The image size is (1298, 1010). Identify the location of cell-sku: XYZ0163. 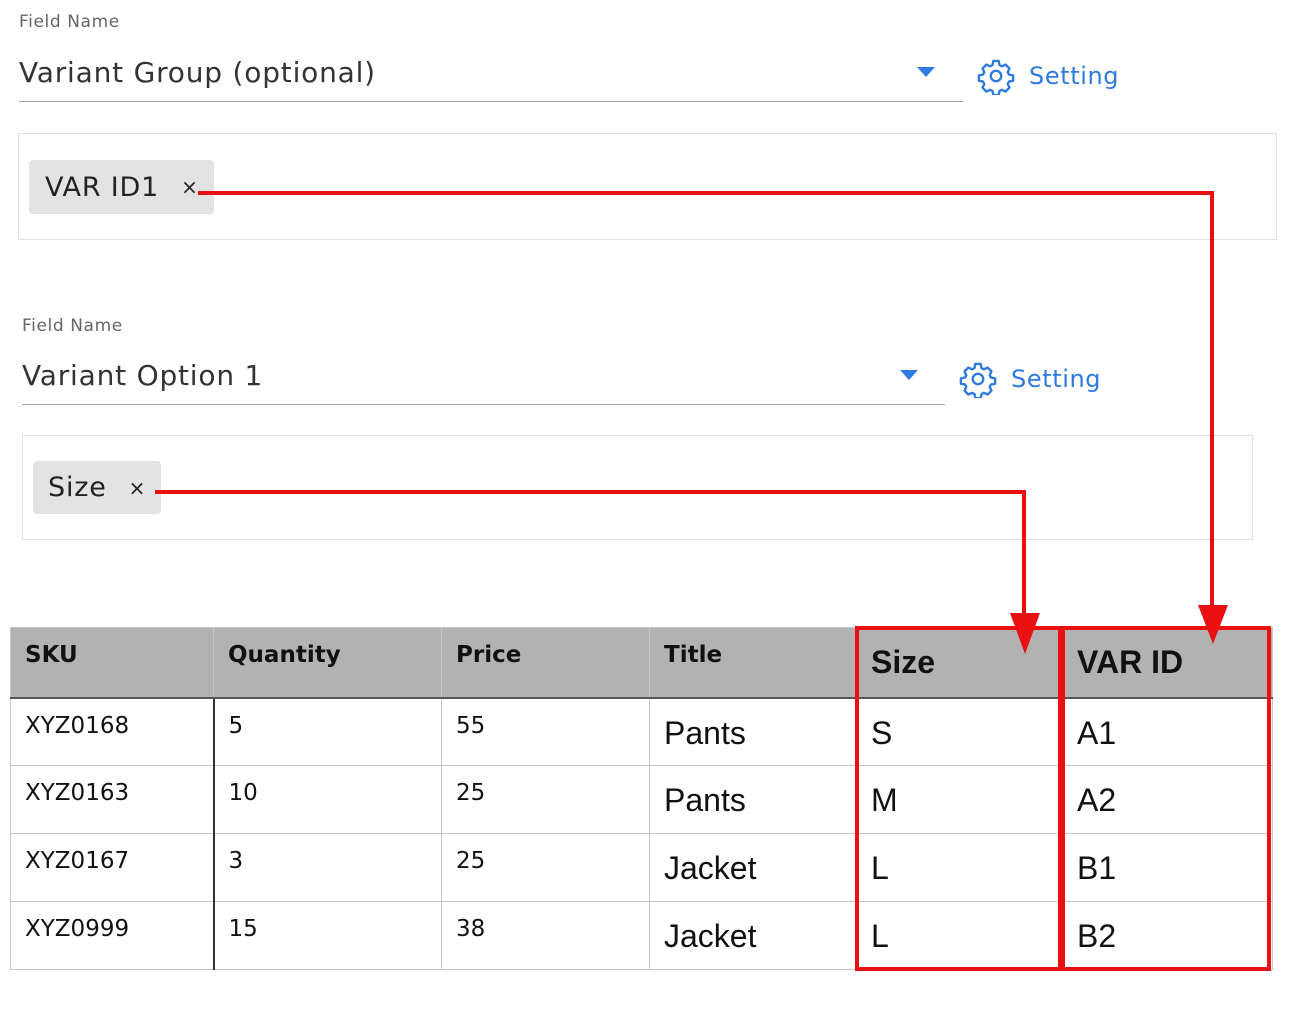
(112, 799).